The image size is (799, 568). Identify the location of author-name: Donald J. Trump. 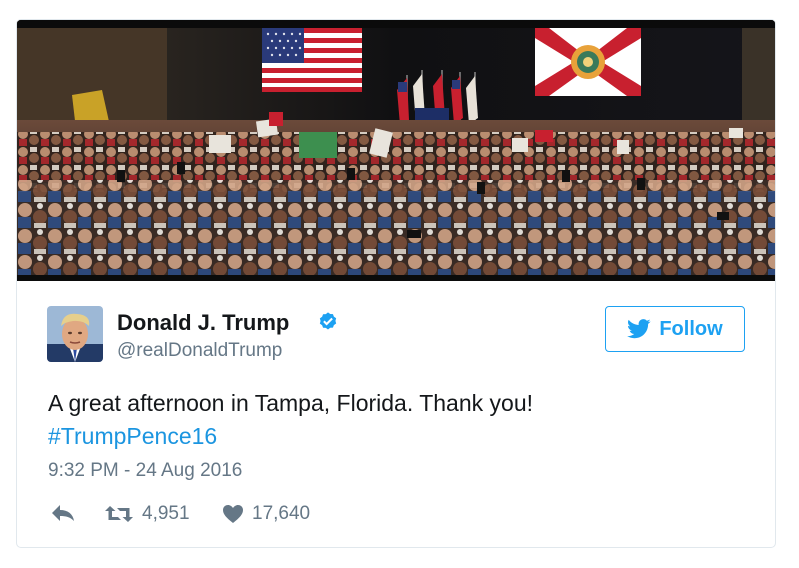
(203, 323).